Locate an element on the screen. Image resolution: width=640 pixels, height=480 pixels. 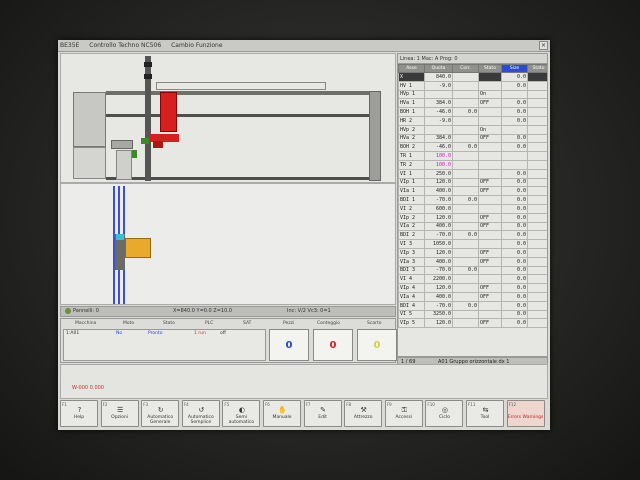
fkey-number: F1 is located at coordinates (64, 404).